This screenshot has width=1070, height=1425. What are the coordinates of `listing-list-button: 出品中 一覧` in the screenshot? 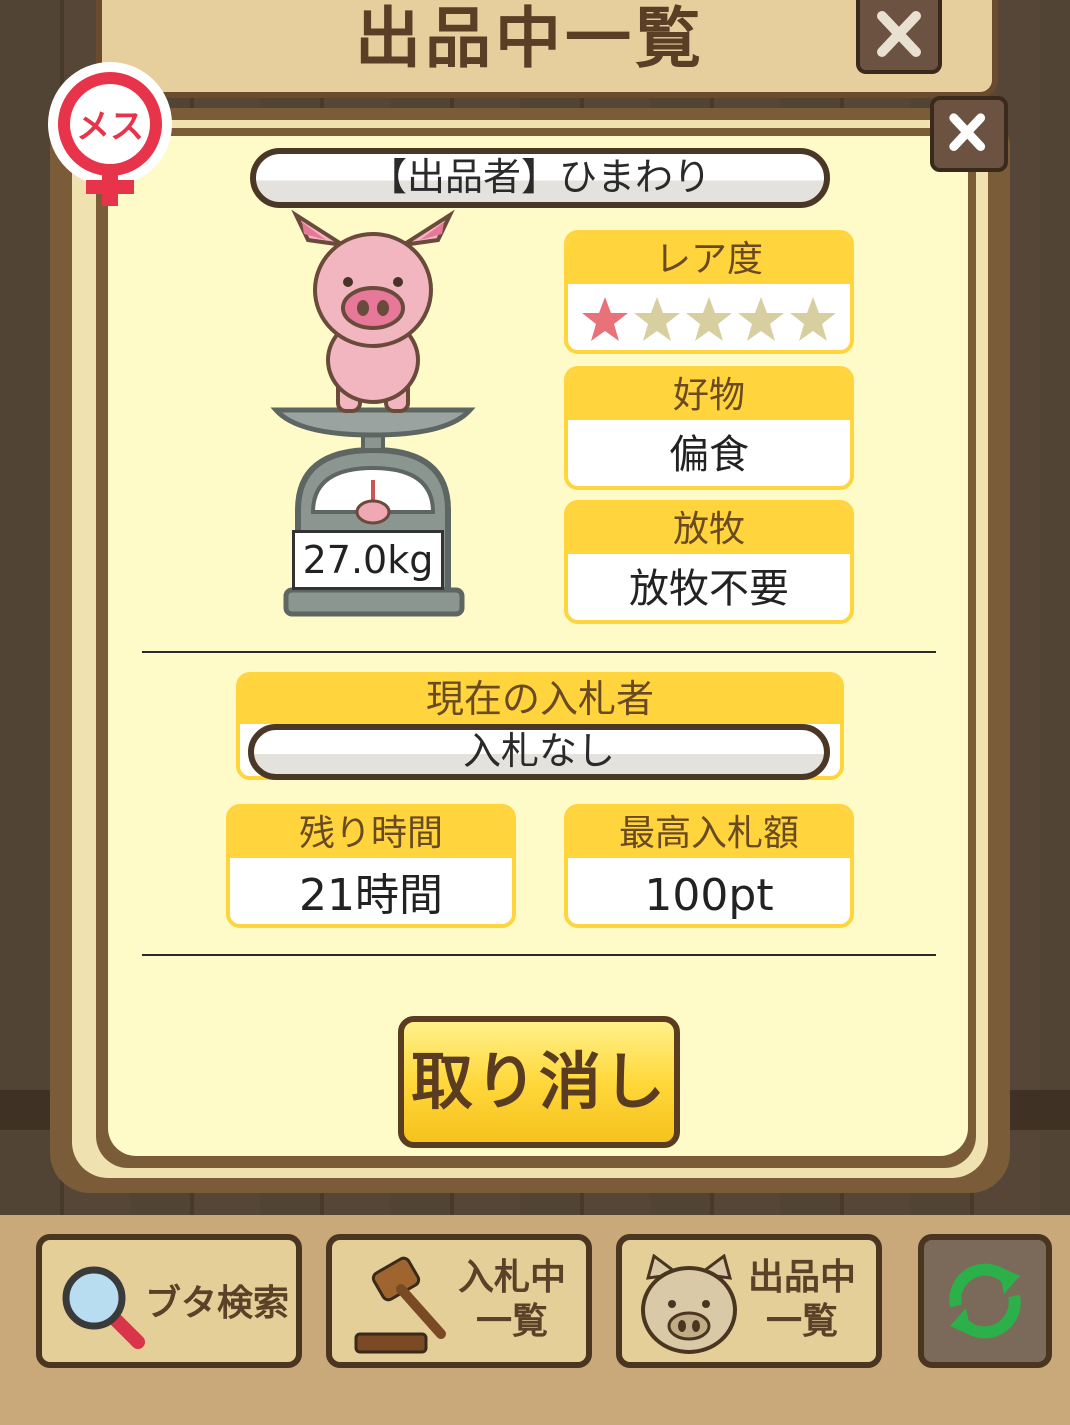 It's located at (749, 1301).